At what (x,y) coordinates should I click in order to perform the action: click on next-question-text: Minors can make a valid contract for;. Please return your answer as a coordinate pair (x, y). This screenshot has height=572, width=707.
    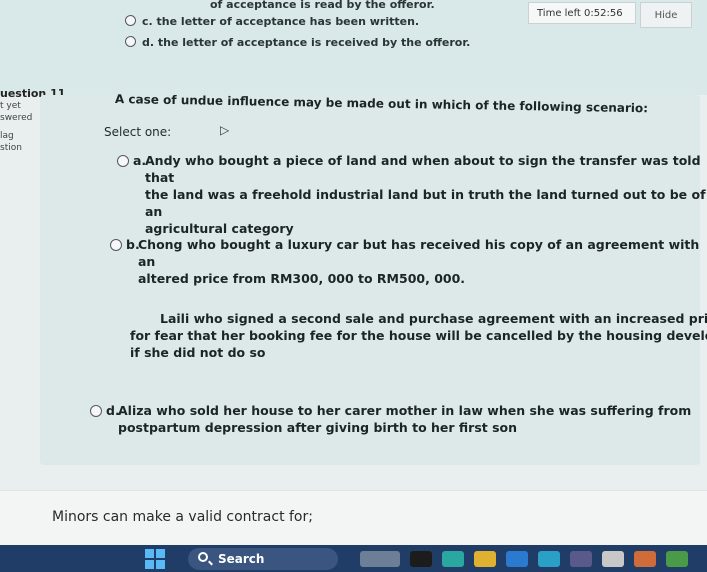
    Looking at the image, I should click on (182, 517).